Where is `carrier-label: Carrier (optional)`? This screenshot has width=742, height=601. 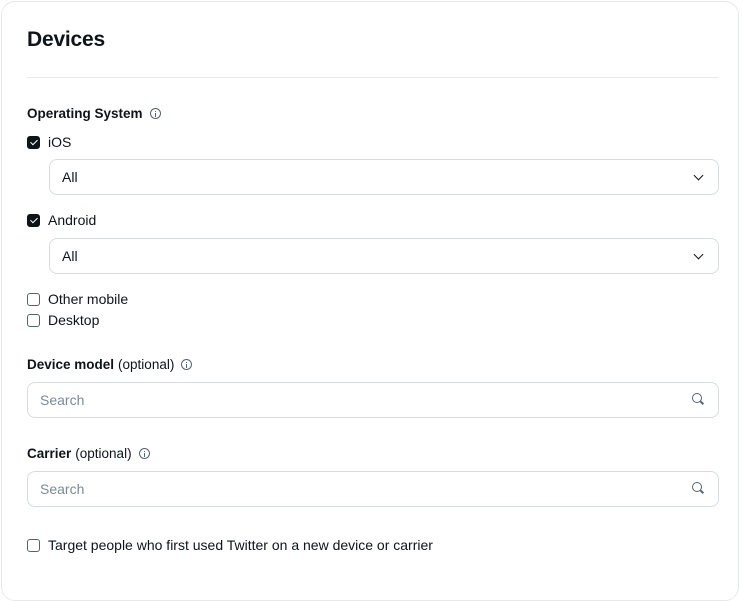 carrier-label: Carrier (optional) is located at coordinates (88, 453).